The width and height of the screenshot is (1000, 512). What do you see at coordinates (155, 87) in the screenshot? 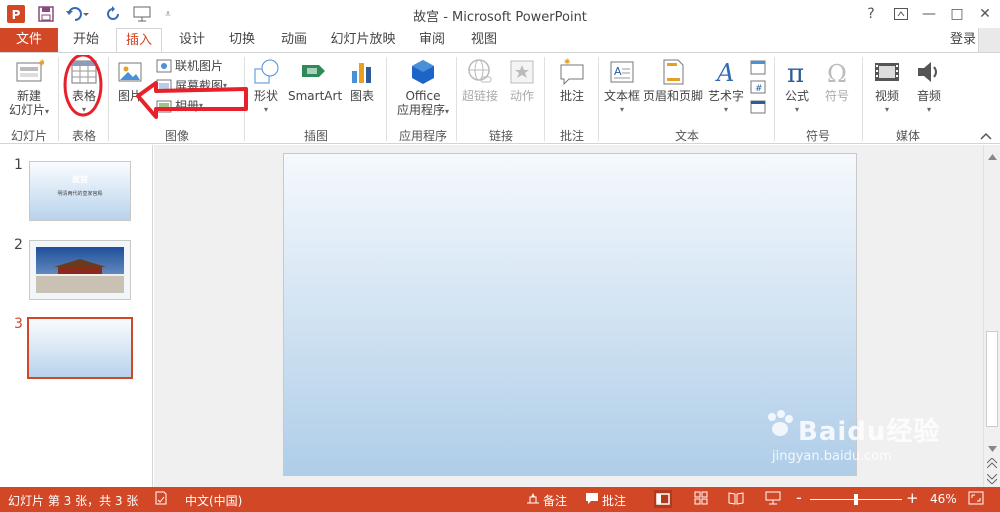
I see `annotation-circle-arrow` at bounding box center [155, 87].